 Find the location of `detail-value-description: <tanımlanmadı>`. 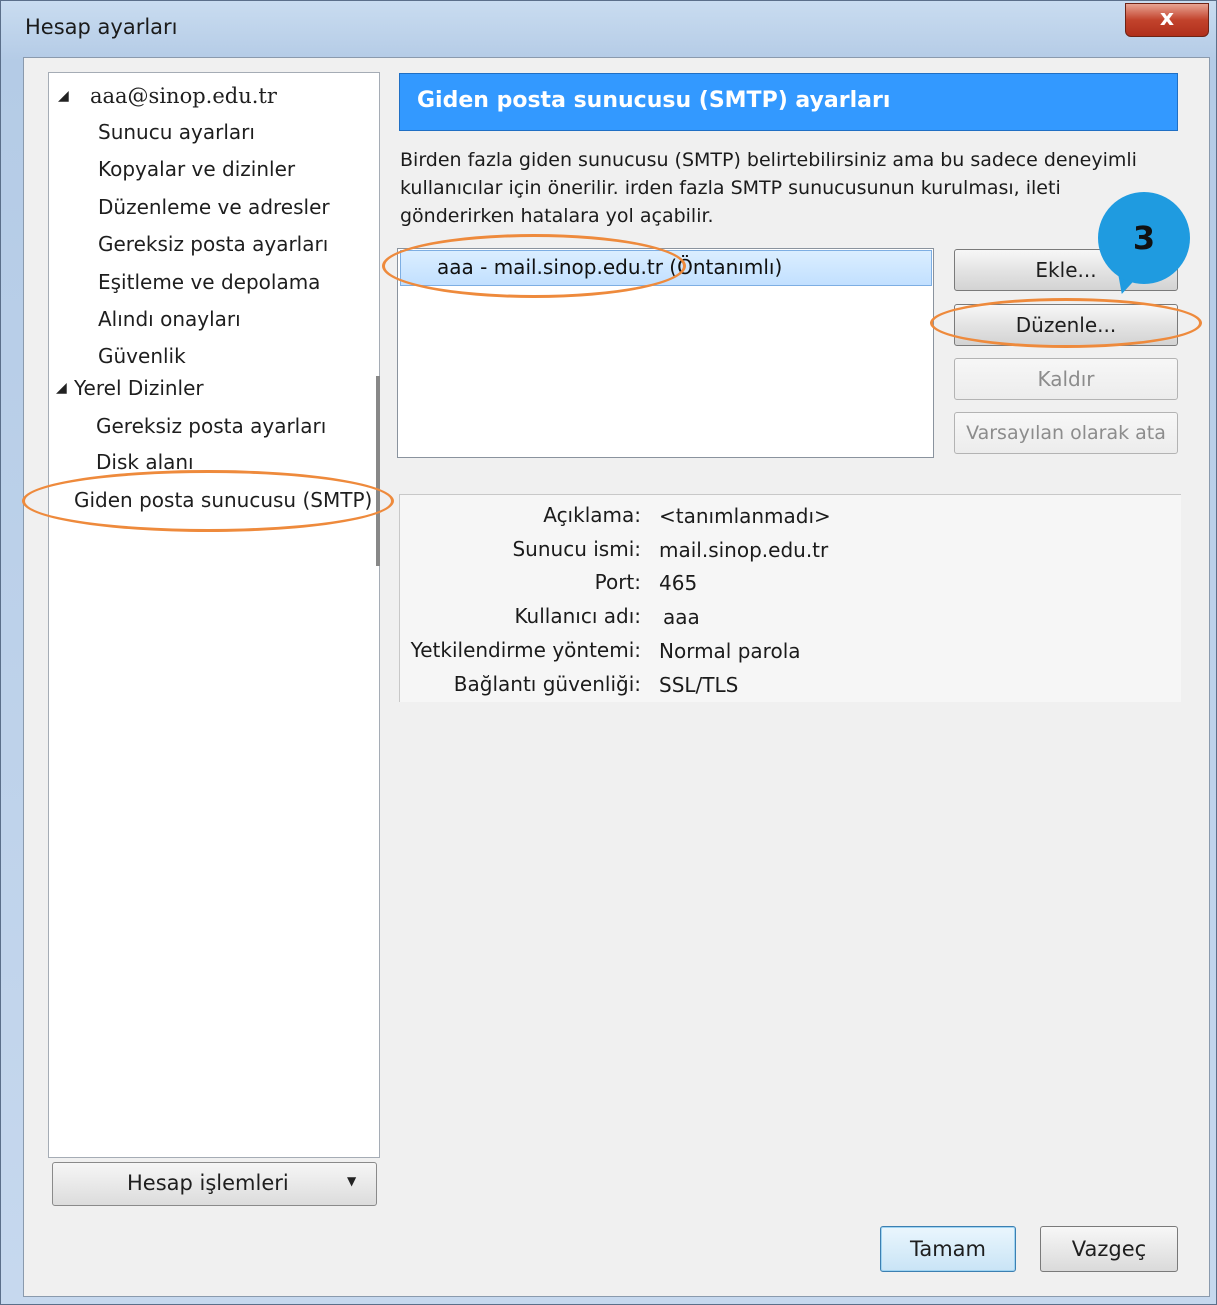

detail-value-description: <tanımlanmadı> is located at coordinates (745, 516).